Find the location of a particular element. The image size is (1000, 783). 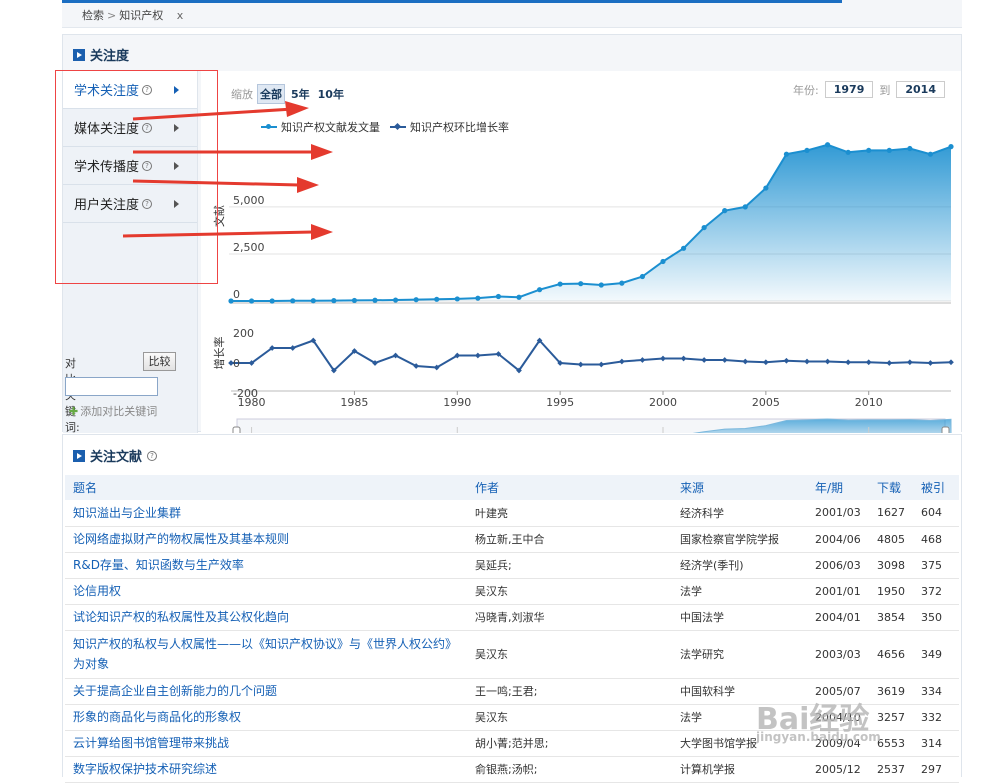

cell-title: 形象的商品化与商品化的形象权 is located at coordinates (266, 717).